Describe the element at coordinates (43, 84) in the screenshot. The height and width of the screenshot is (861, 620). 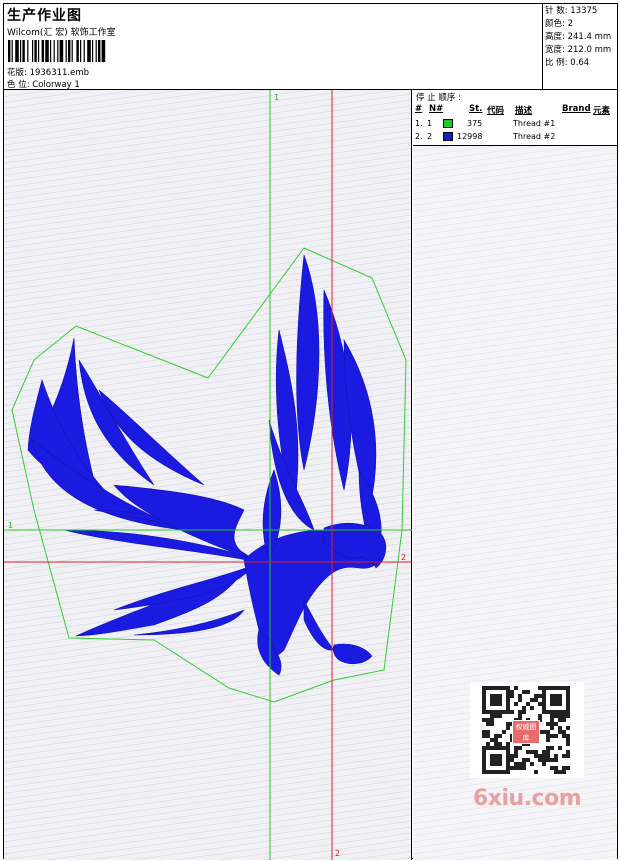
I see `colorway-line: 色 位: Colorway 1` at that location.